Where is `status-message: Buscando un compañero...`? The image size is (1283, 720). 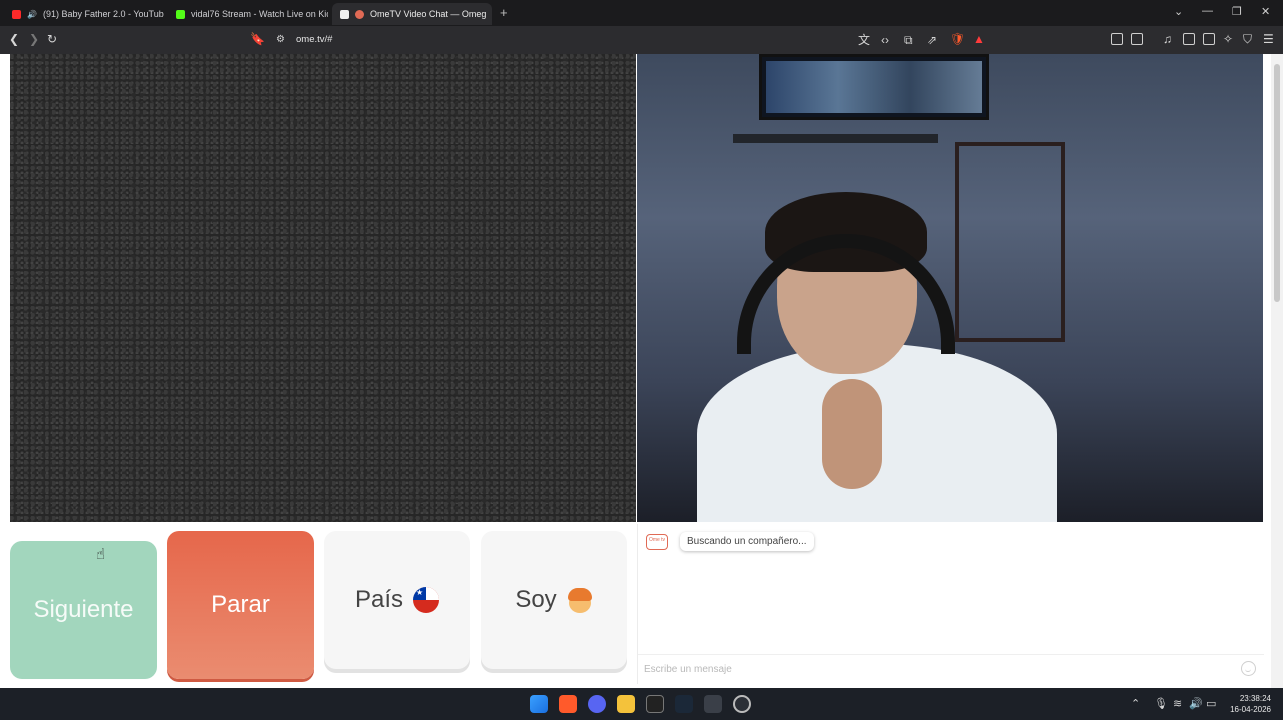 status-message: Buscando un compañero... is located at coordinates (747, 541).